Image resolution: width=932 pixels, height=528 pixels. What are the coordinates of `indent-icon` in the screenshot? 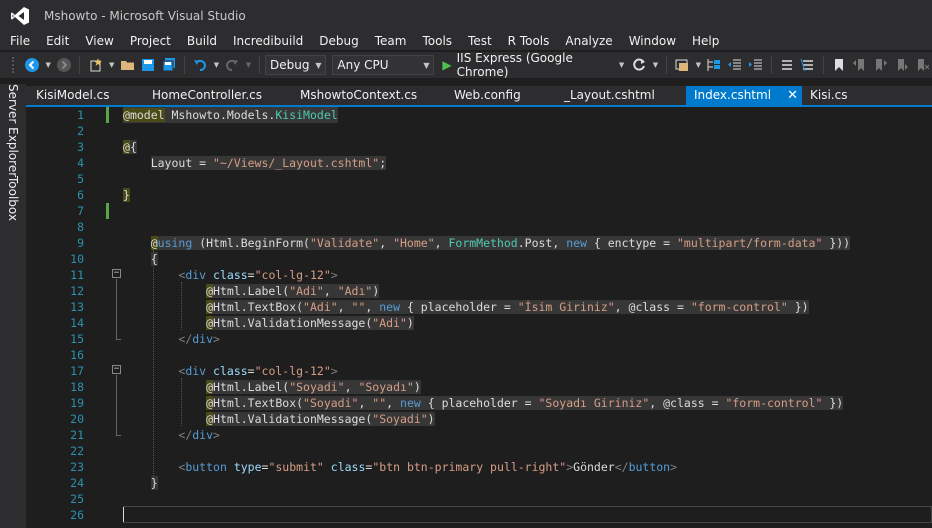 It's located at (755, 65).